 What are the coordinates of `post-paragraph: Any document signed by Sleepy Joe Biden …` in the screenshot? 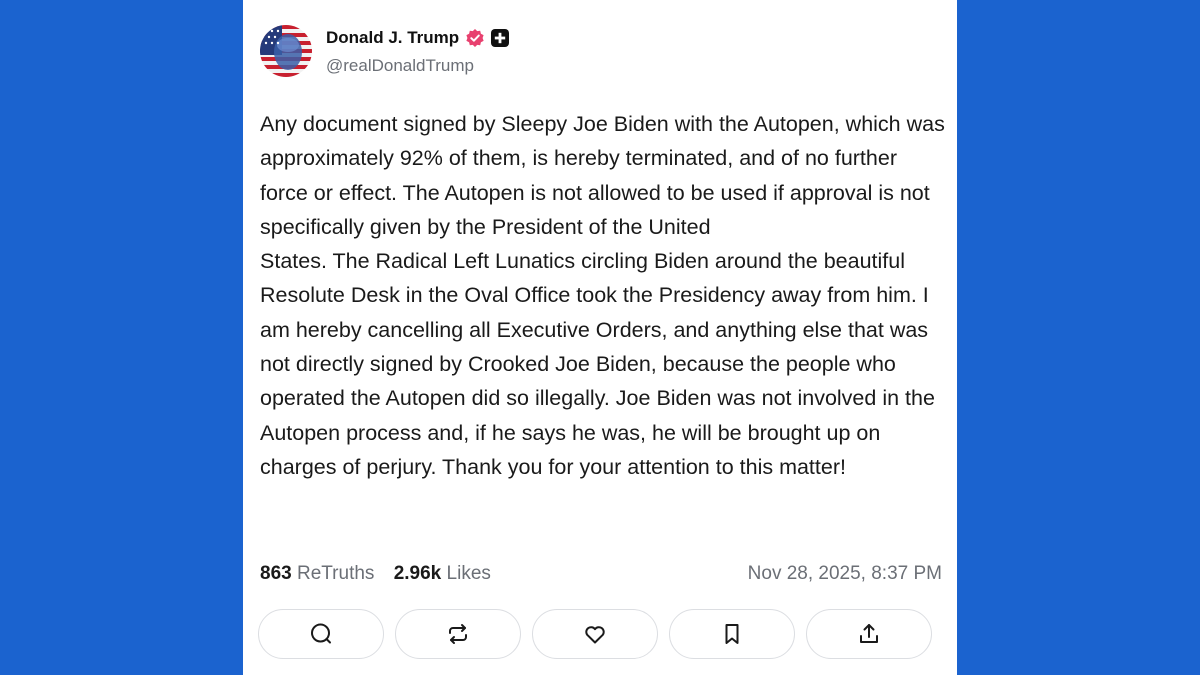 It's located at (602, 175).